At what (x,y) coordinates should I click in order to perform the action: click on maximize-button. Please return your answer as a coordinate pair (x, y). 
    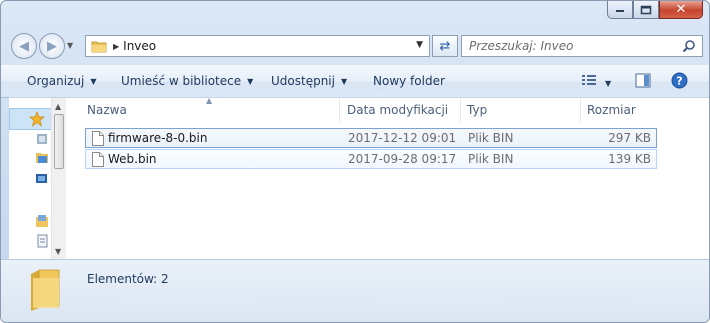
    Looking at the image, I should click on (646, 10).